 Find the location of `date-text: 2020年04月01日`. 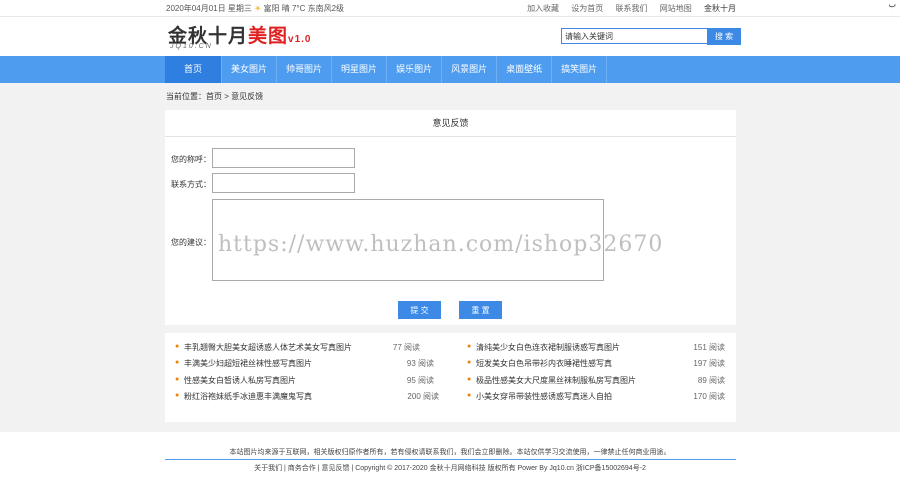

date-text: 2020年04月01日 is located at coordinates (196, 8).